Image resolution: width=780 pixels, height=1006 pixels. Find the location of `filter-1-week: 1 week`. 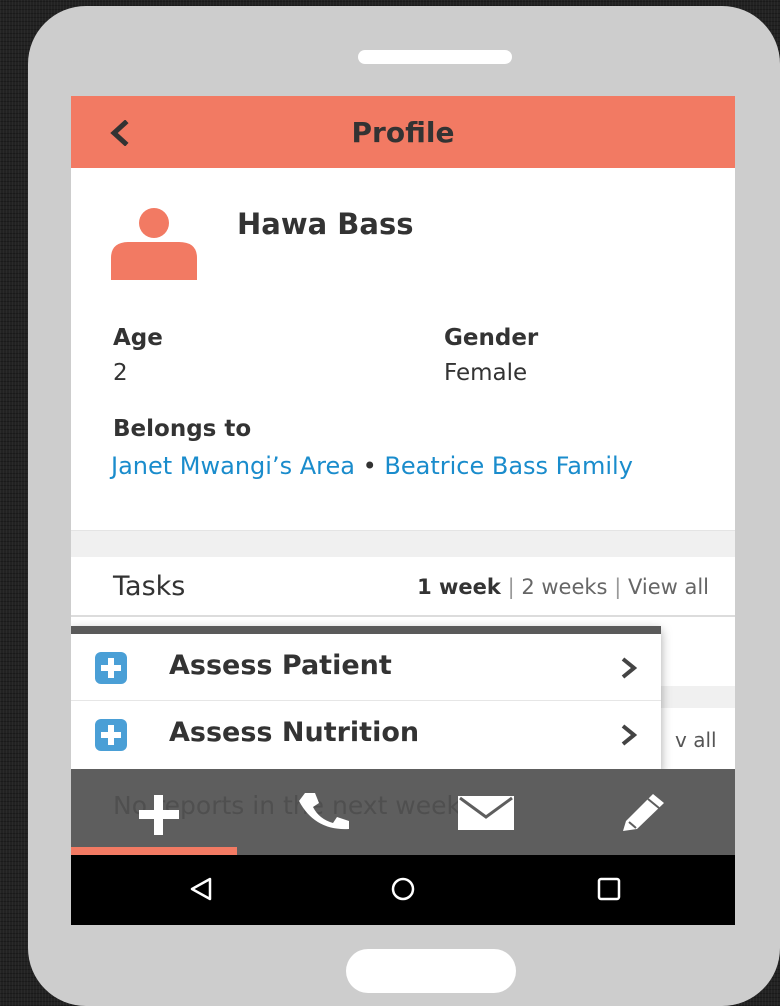

filter-1-week: 1 week is located at coordinates (459, 587).